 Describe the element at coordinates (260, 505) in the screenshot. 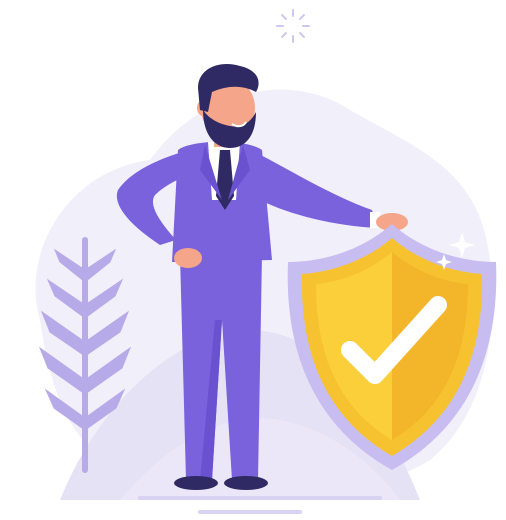

I see `ground-lines` at that location.